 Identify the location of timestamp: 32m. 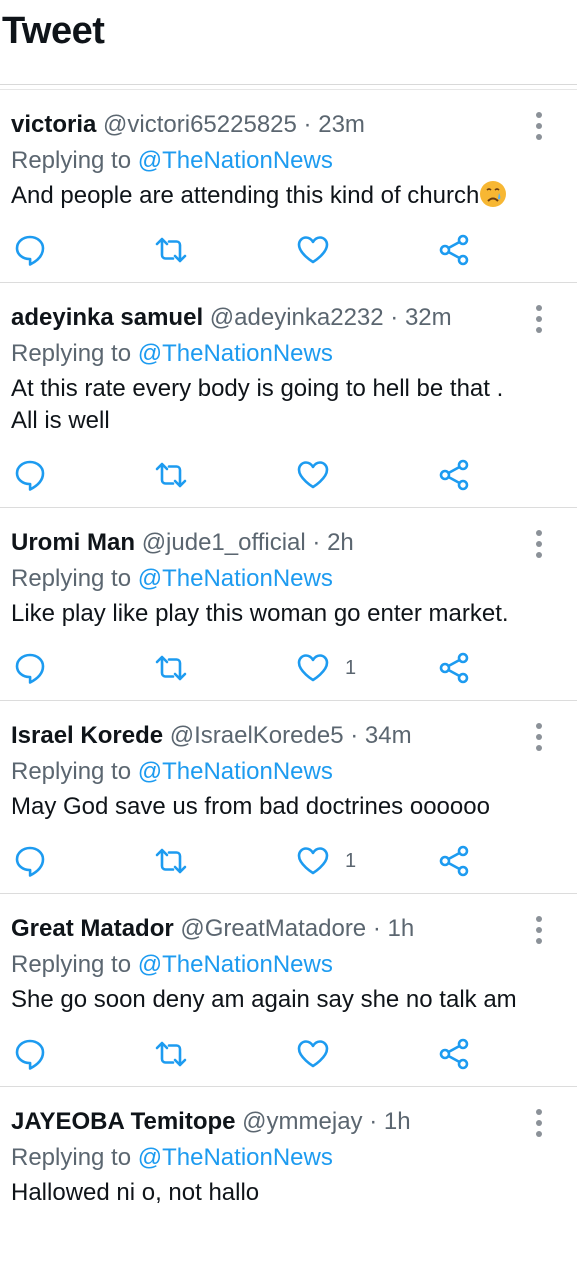
(428, 317).